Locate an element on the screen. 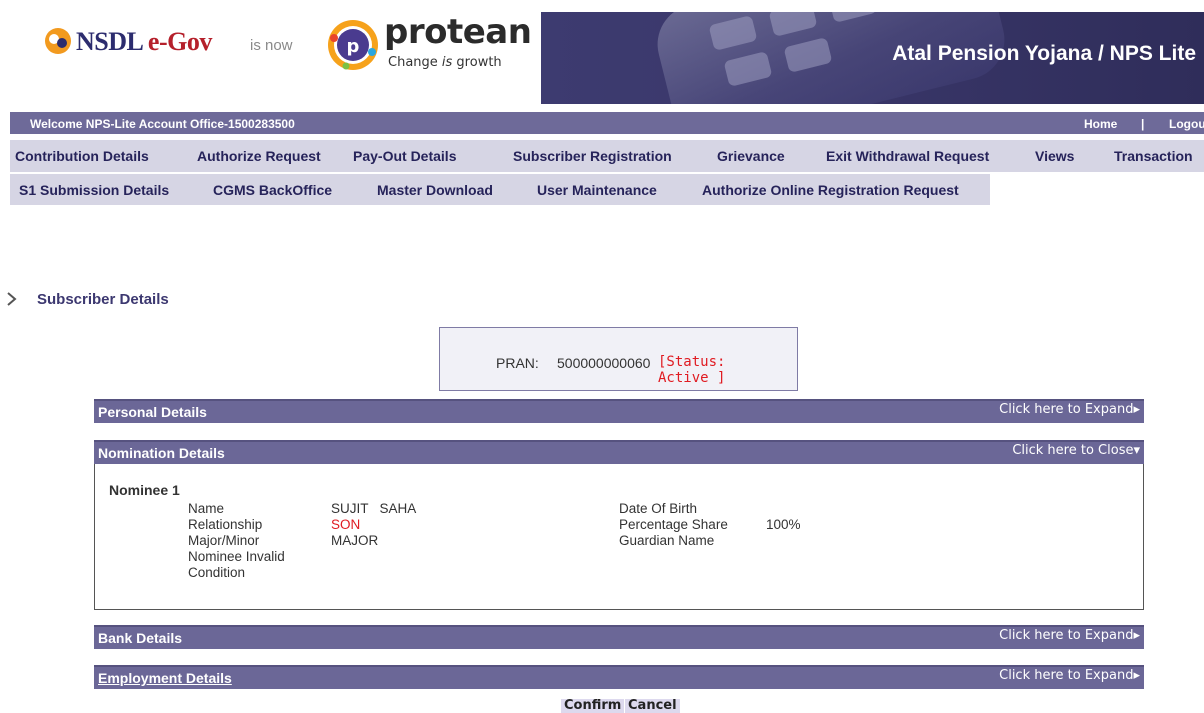  percentage-share-label: Percentage Share is located at coordinates (673, 524).